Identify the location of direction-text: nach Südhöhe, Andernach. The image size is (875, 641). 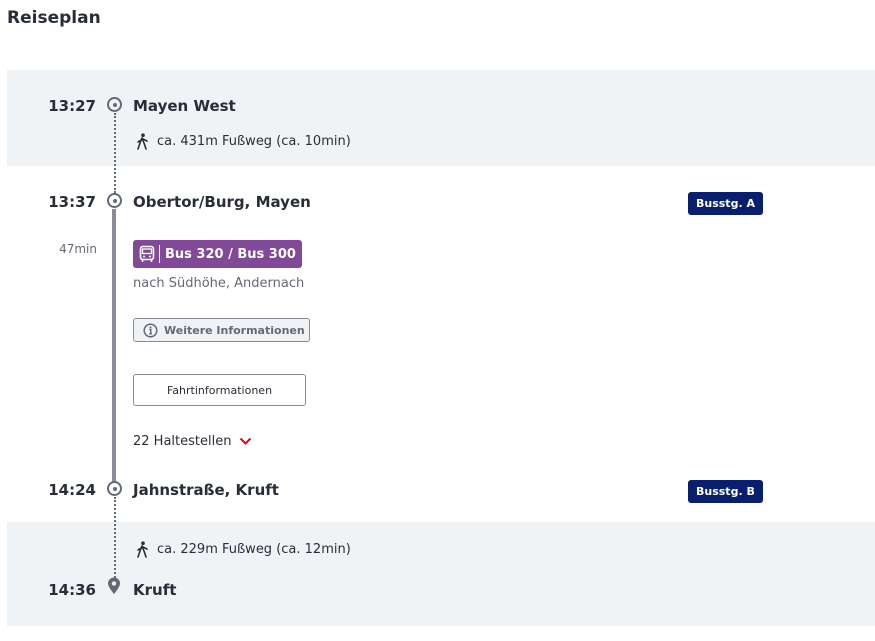
(219, 283).